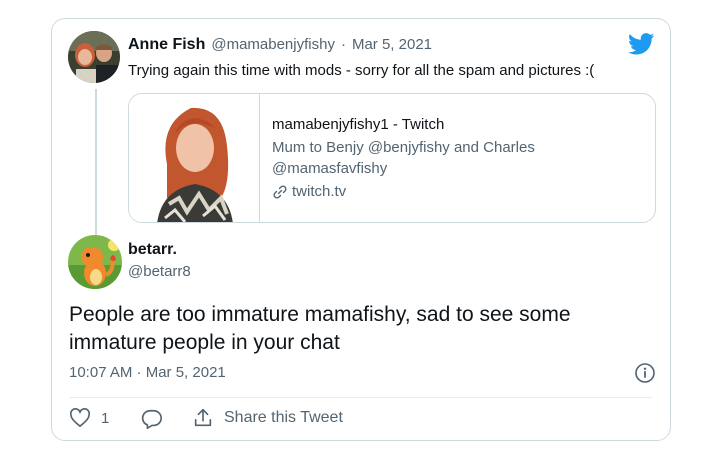 This screenshot has height=458, width=720. What do you see at coordinates (392, 44) in the screenshot?
I see `tweet-date: Mar 5, 2021` at bounding box center [392, 44].